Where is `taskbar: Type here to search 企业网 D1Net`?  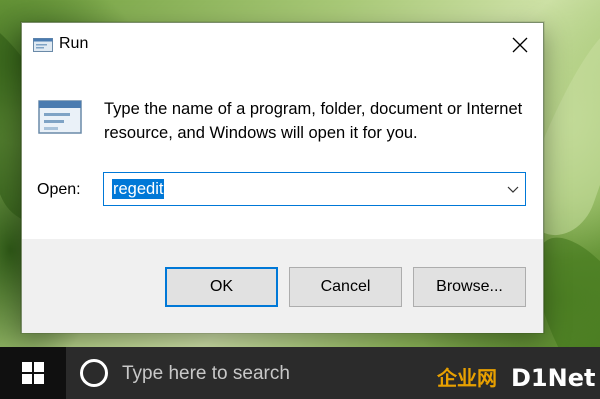 taskbar: Type here to search 企业网 D1Net is located at coordinates (300, 373).